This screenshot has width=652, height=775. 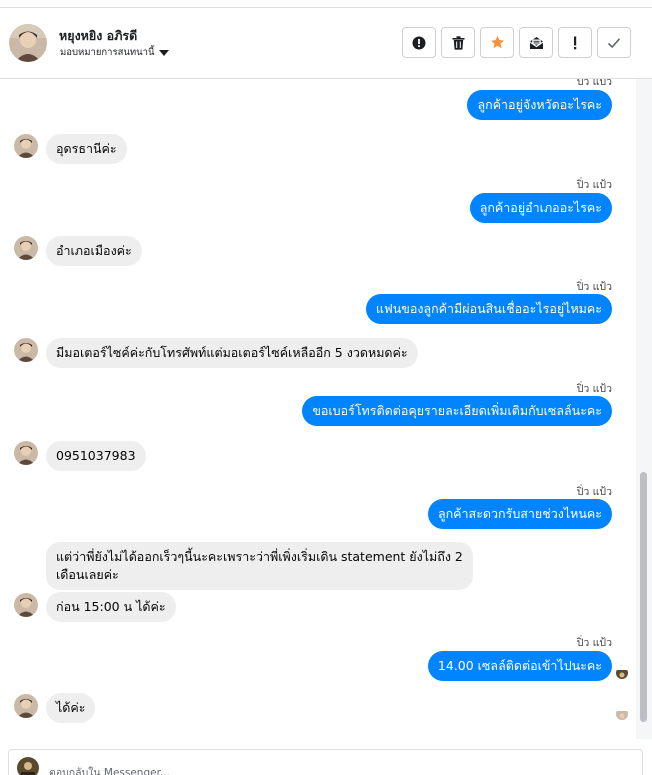 What do you see at coordinates (643, 597) in the screenshot?
I see `scrollbar-thumb` at bounding box center [643, 597].